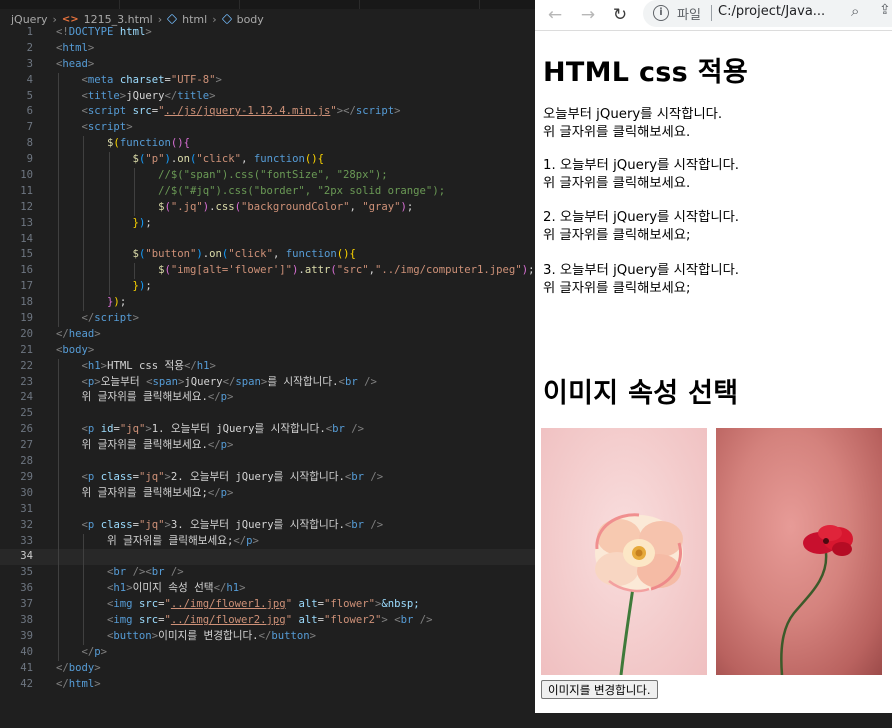  What do you see at coordinates (617, 235) in the screenshot?
I see `paragraph-text: 위 글자위를 클릭해보세요;` at bounding box center [617, 235].